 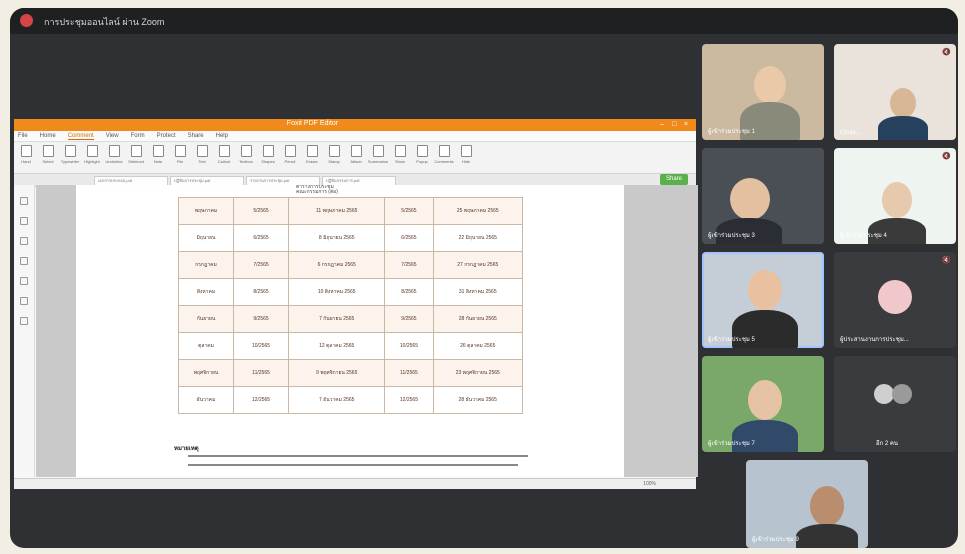 I want to click on ribbon-button: Stamp, so click(x=334, y=157).